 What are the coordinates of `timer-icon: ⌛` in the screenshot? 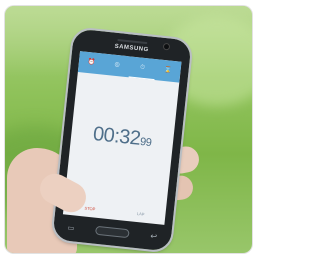 It's located at (167, 70).